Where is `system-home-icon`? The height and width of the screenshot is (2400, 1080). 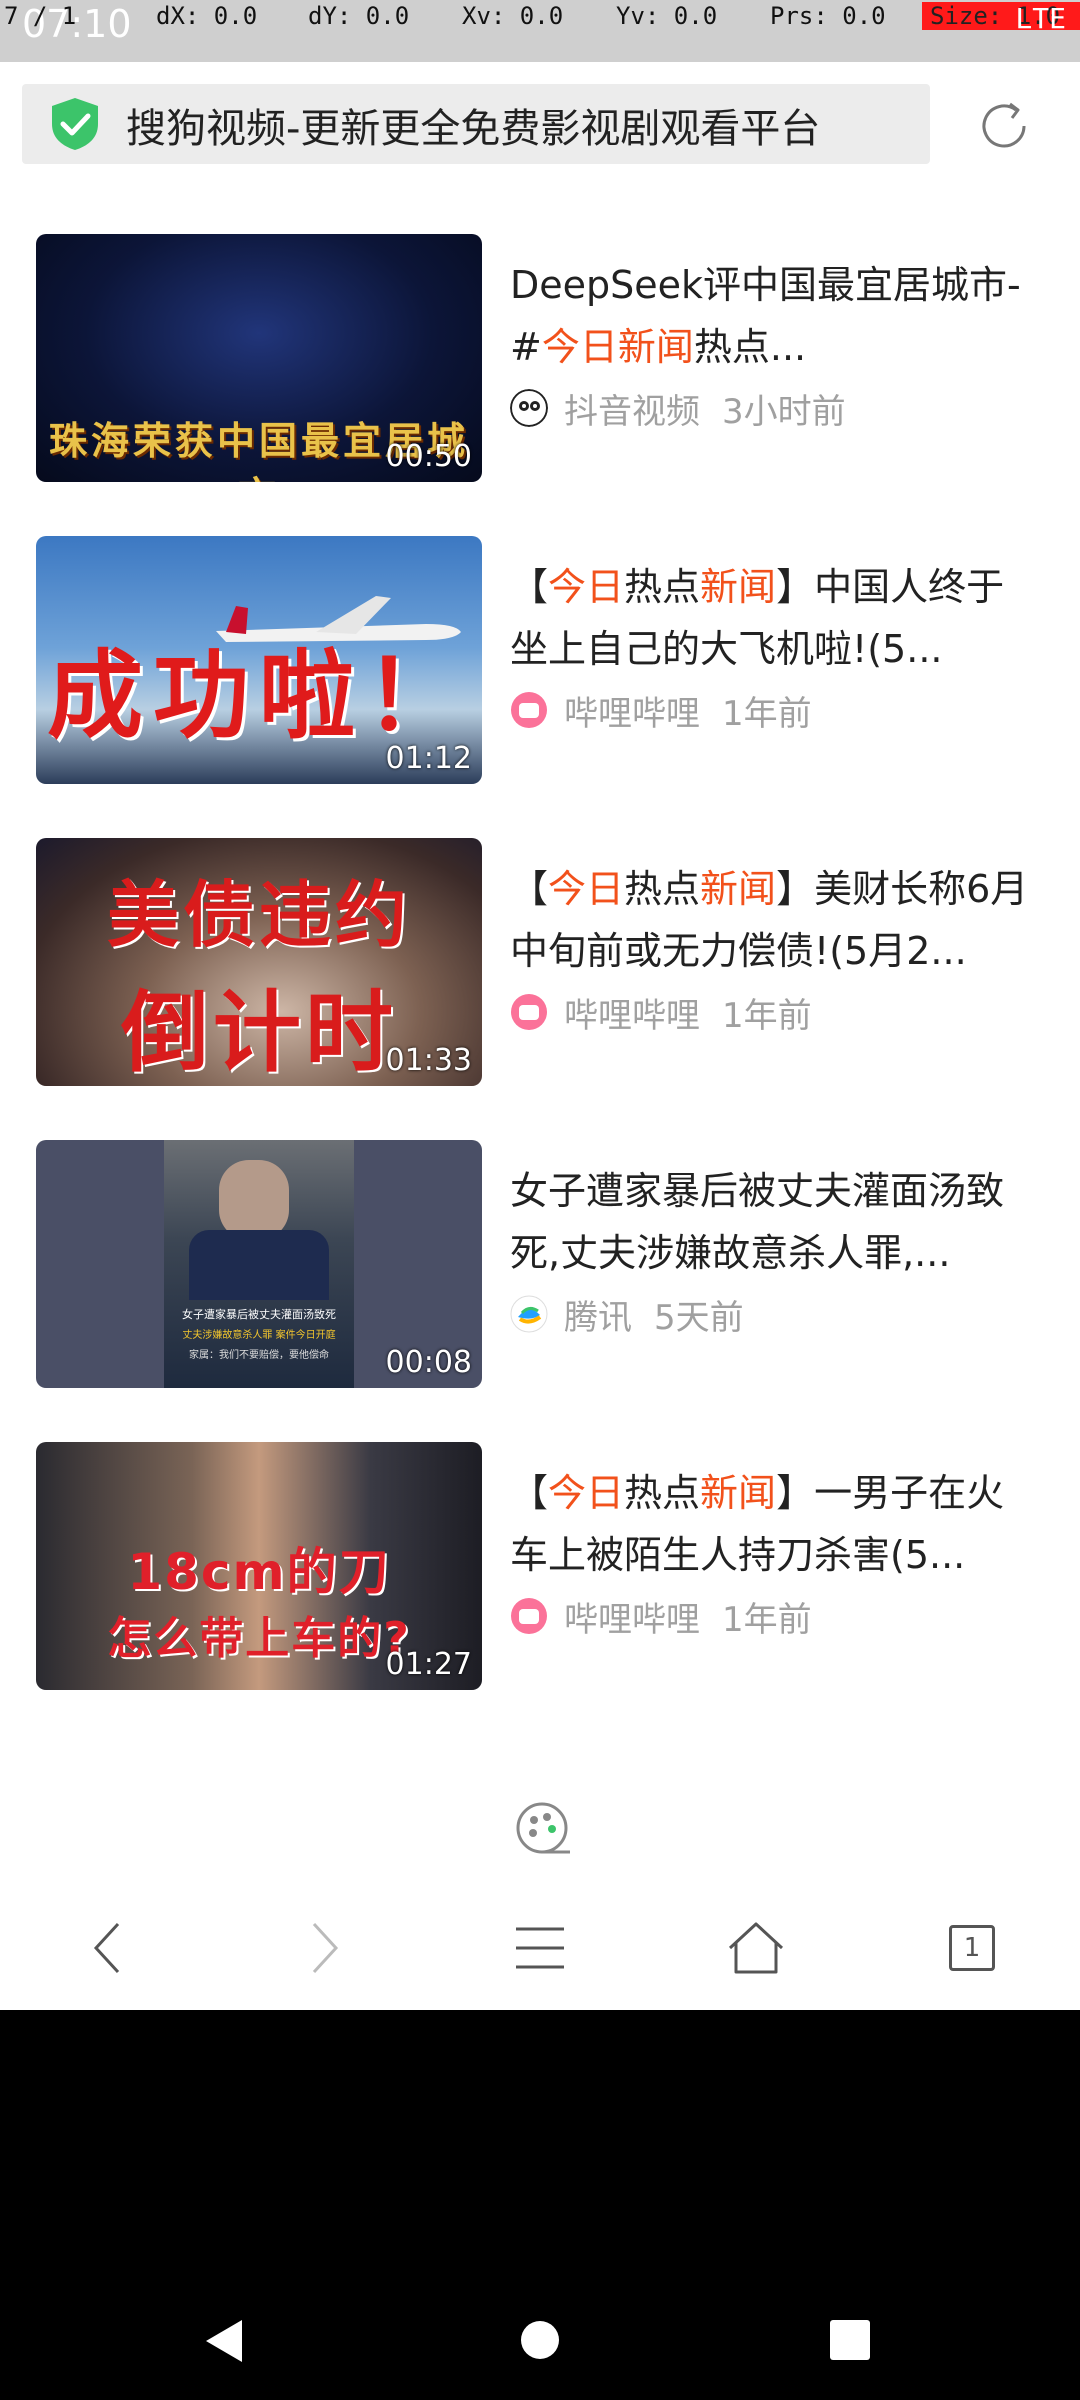 system-home-icon is located at coordinates (540, 2340).